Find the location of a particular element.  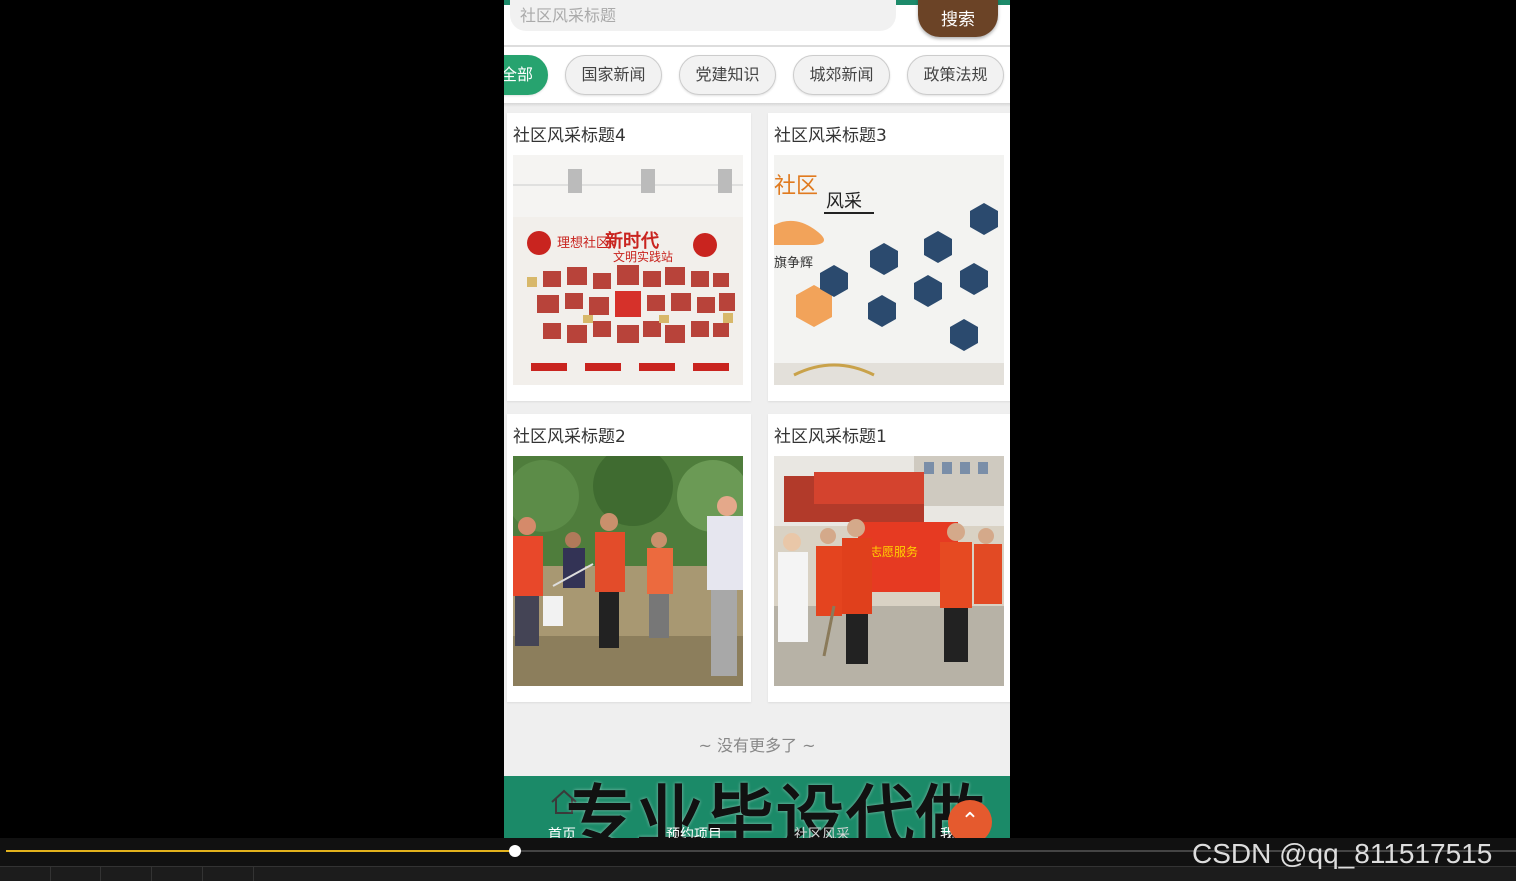

progress-knob is located at coordinates (514, 851).